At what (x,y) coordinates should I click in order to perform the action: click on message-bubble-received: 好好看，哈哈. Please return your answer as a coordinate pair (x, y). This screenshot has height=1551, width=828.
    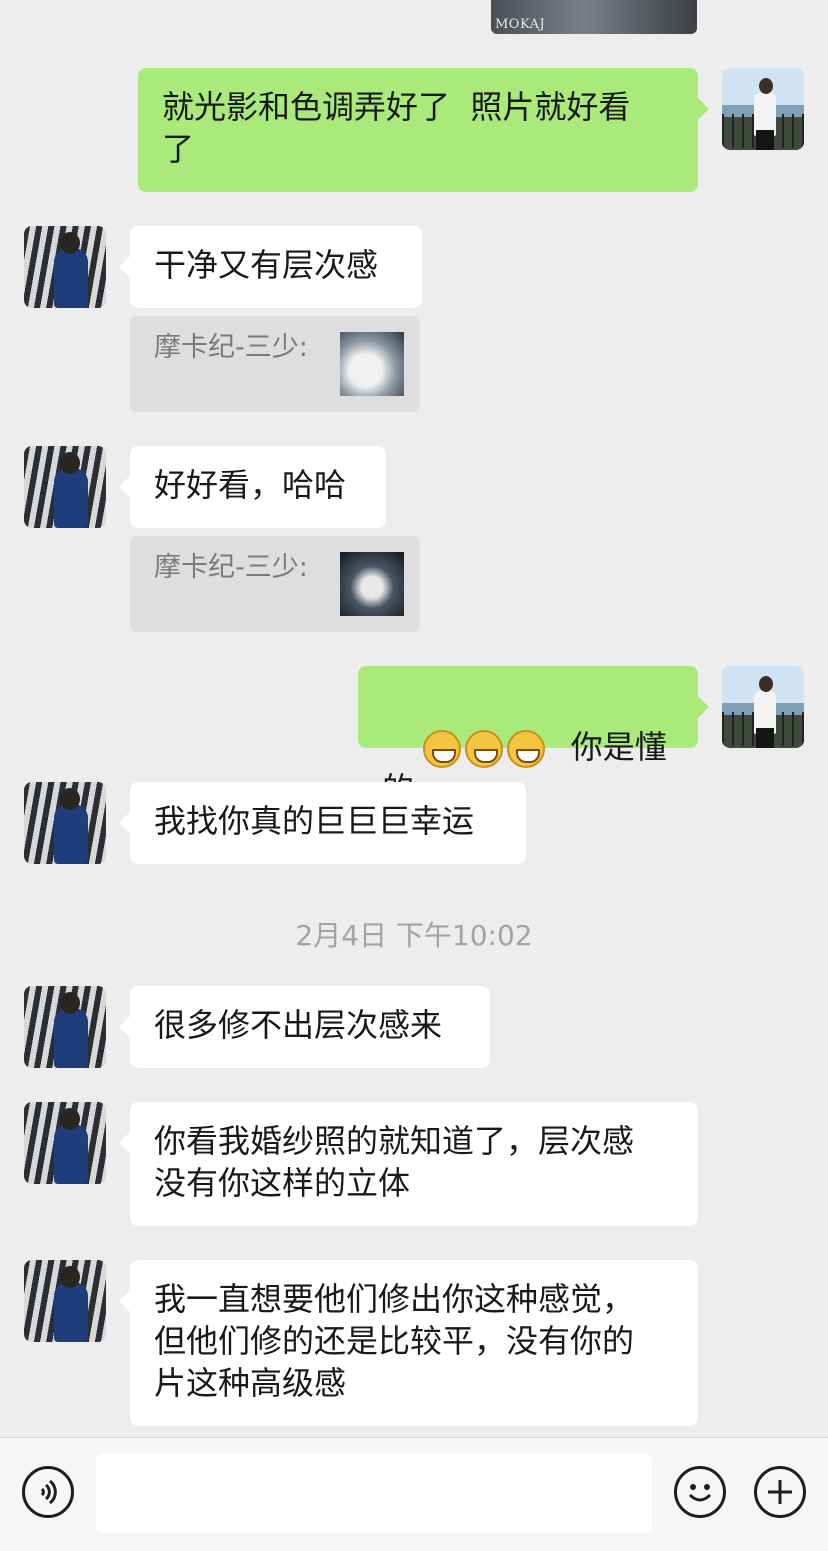
    Looking at the image, I should click on (252, 487).